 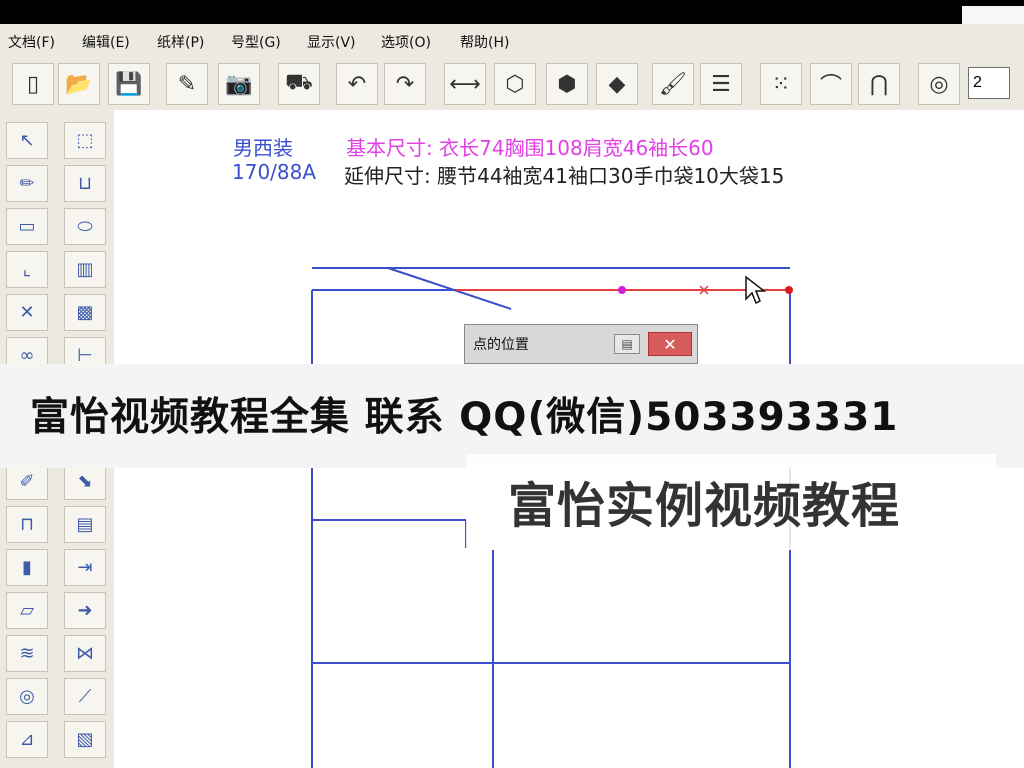 What do you see at coordinates (299, 84) in the screenshot?
I see `plotter-icon: ⛟` at bounding box center [299, 84].